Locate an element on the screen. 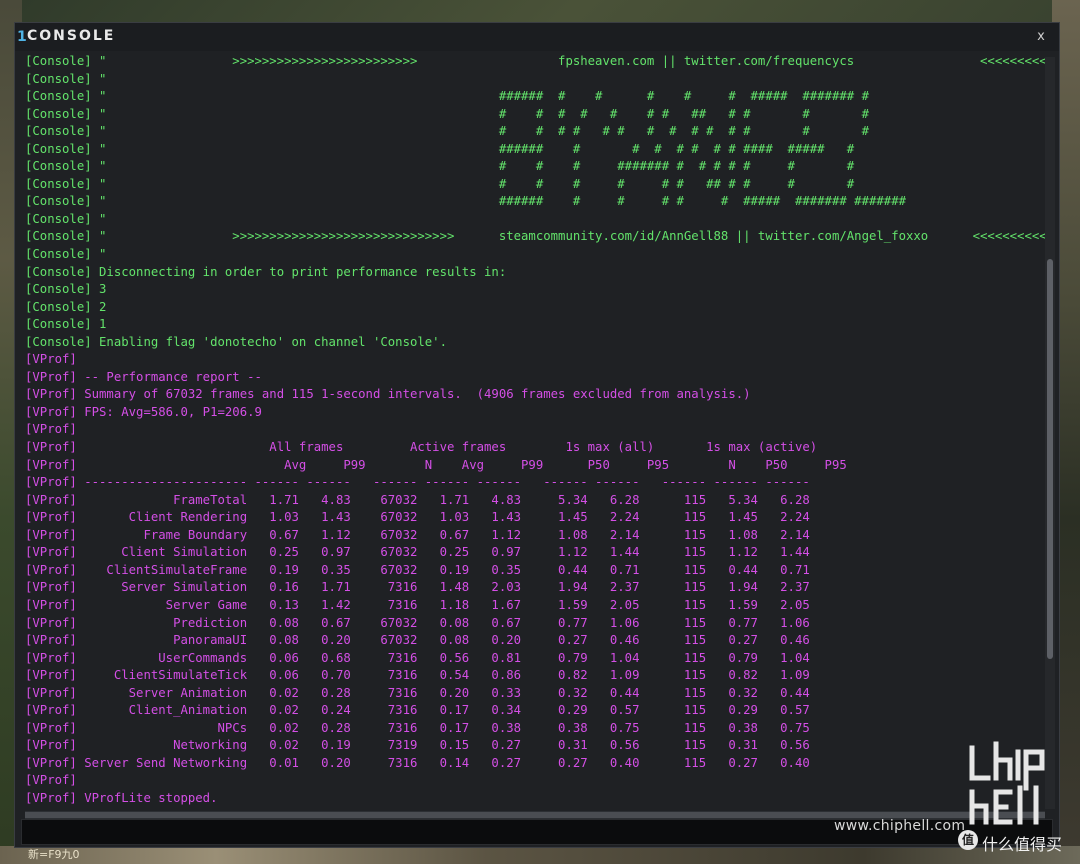  console-line: [Console] 2 is located at coordinates (66, 306).